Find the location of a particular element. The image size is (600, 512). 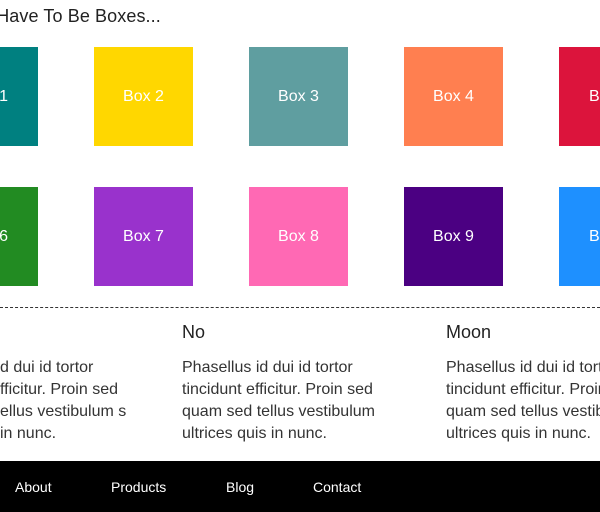

box-label: Box 9 is located at coordinates (453, 236).